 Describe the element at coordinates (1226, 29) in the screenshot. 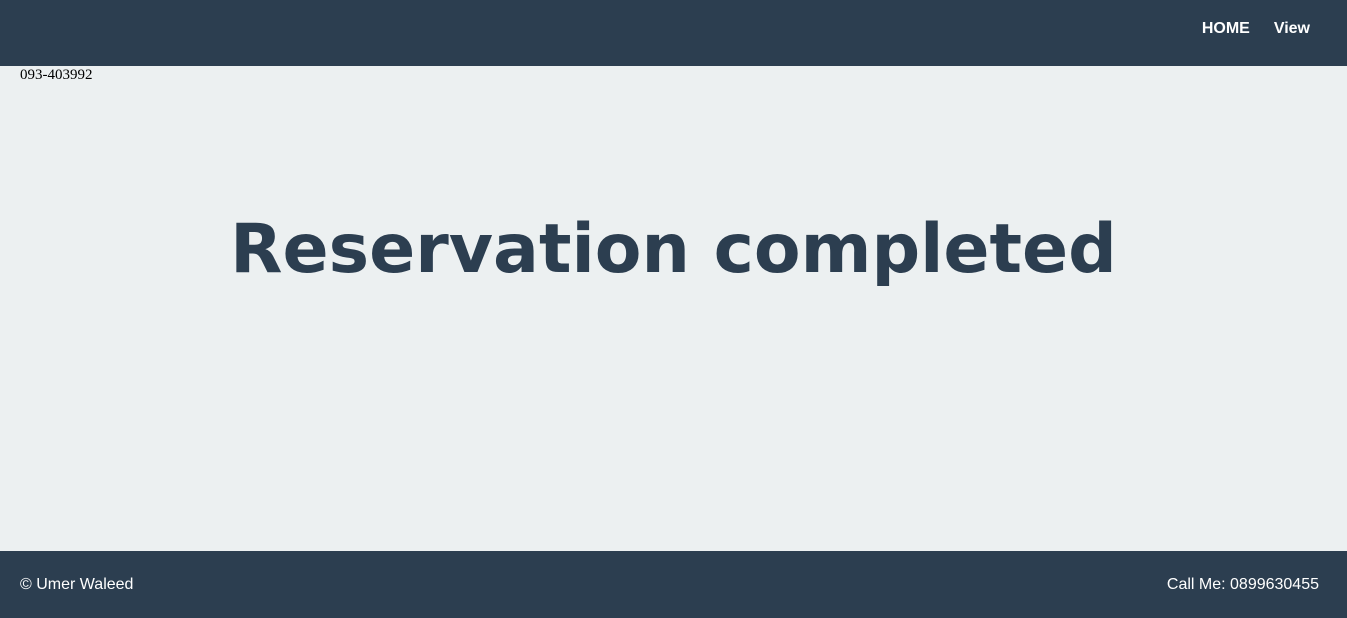

I see `nav-home-link: HOME` at that location.